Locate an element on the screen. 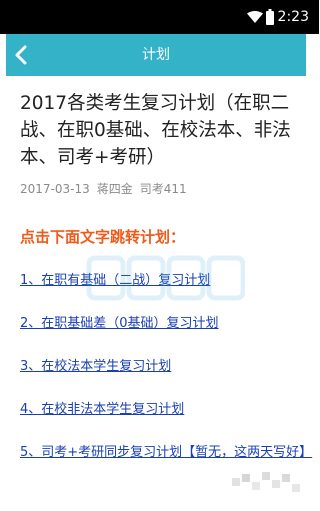 The width and height of the screenshot is (320, 511). section-heading: 点击下面文字跳转计划： is located at coordinates (103, 237).